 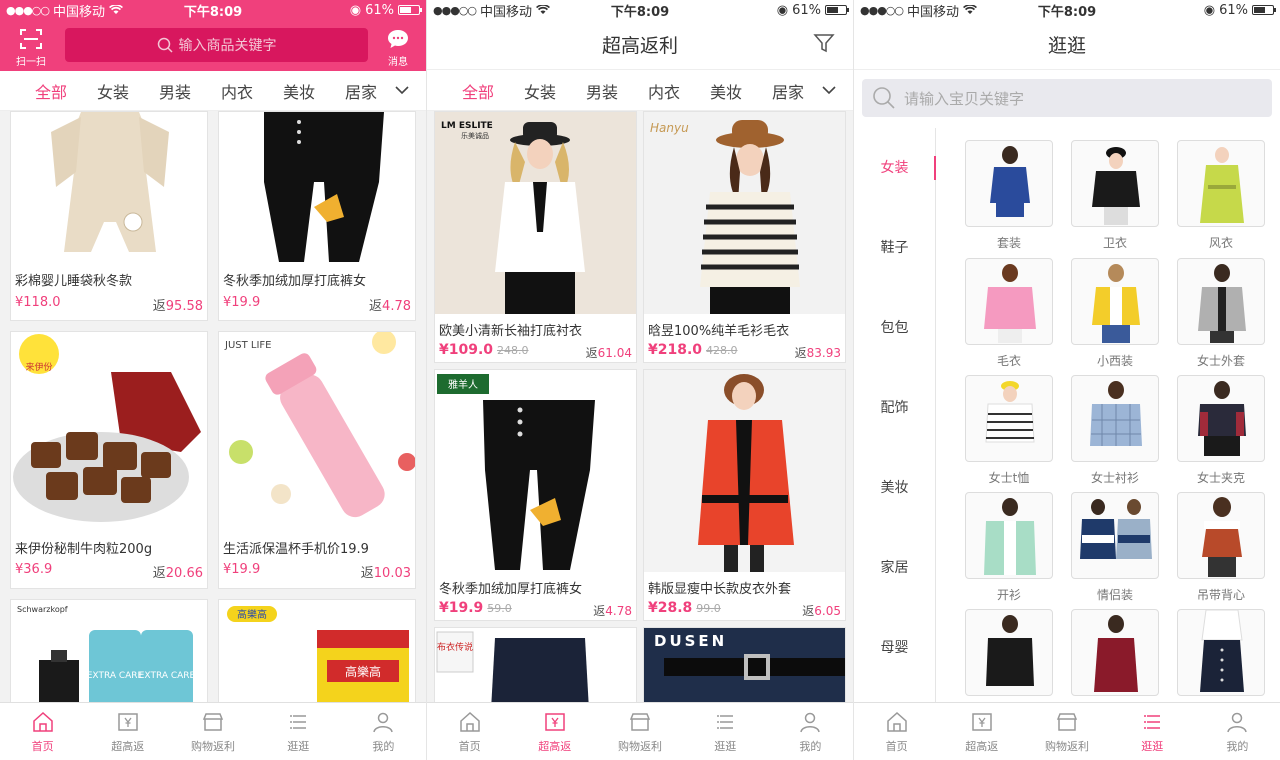 I want to click on sidebar-item-baby: 母婴, so click(x=894, y=648).